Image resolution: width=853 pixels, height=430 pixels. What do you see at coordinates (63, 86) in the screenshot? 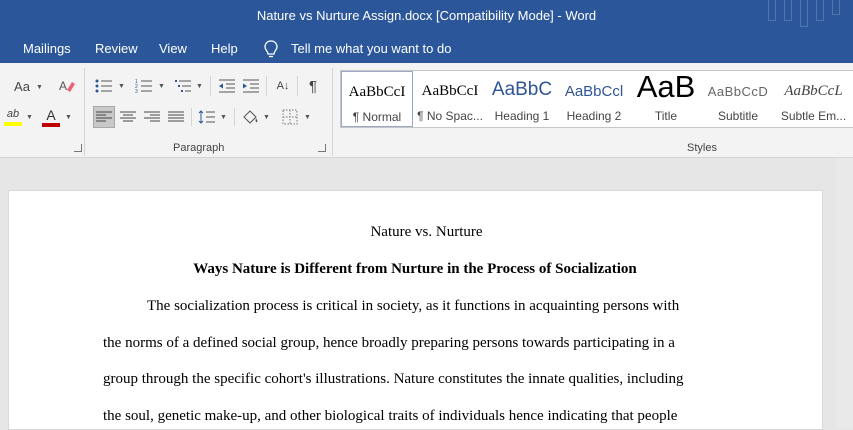
I see `svg-text: A` at bounding box center [63, 86].